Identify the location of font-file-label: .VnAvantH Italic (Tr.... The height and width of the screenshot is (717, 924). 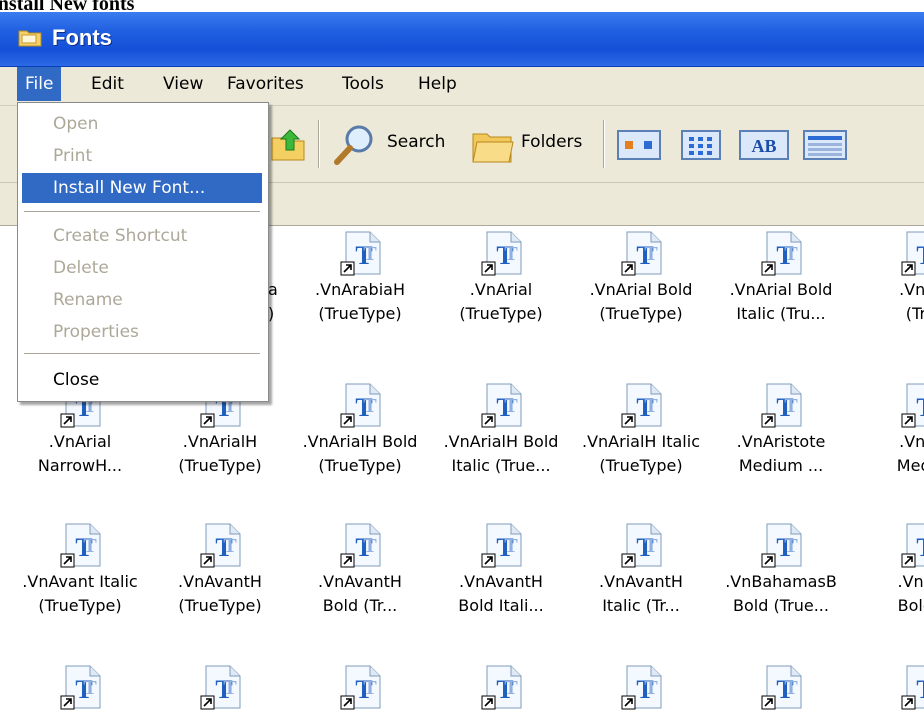
(641, 593).